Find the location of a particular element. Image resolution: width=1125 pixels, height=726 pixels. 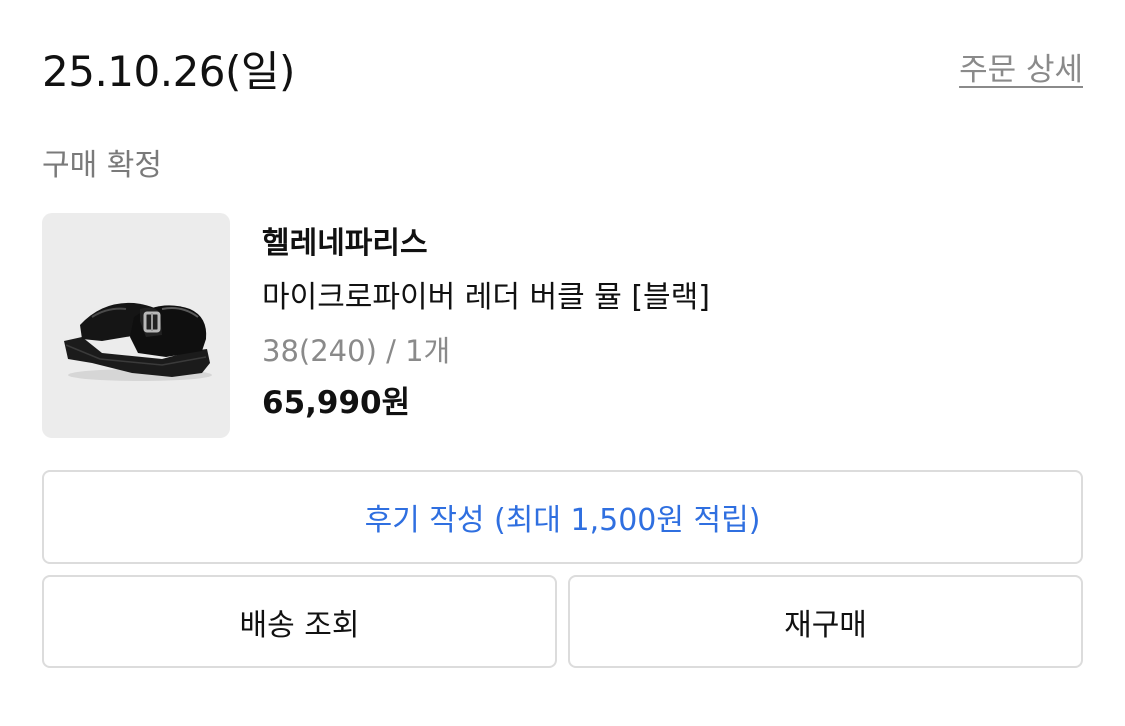

order-status: 구매 확정 is located at coordinates (102, 165).